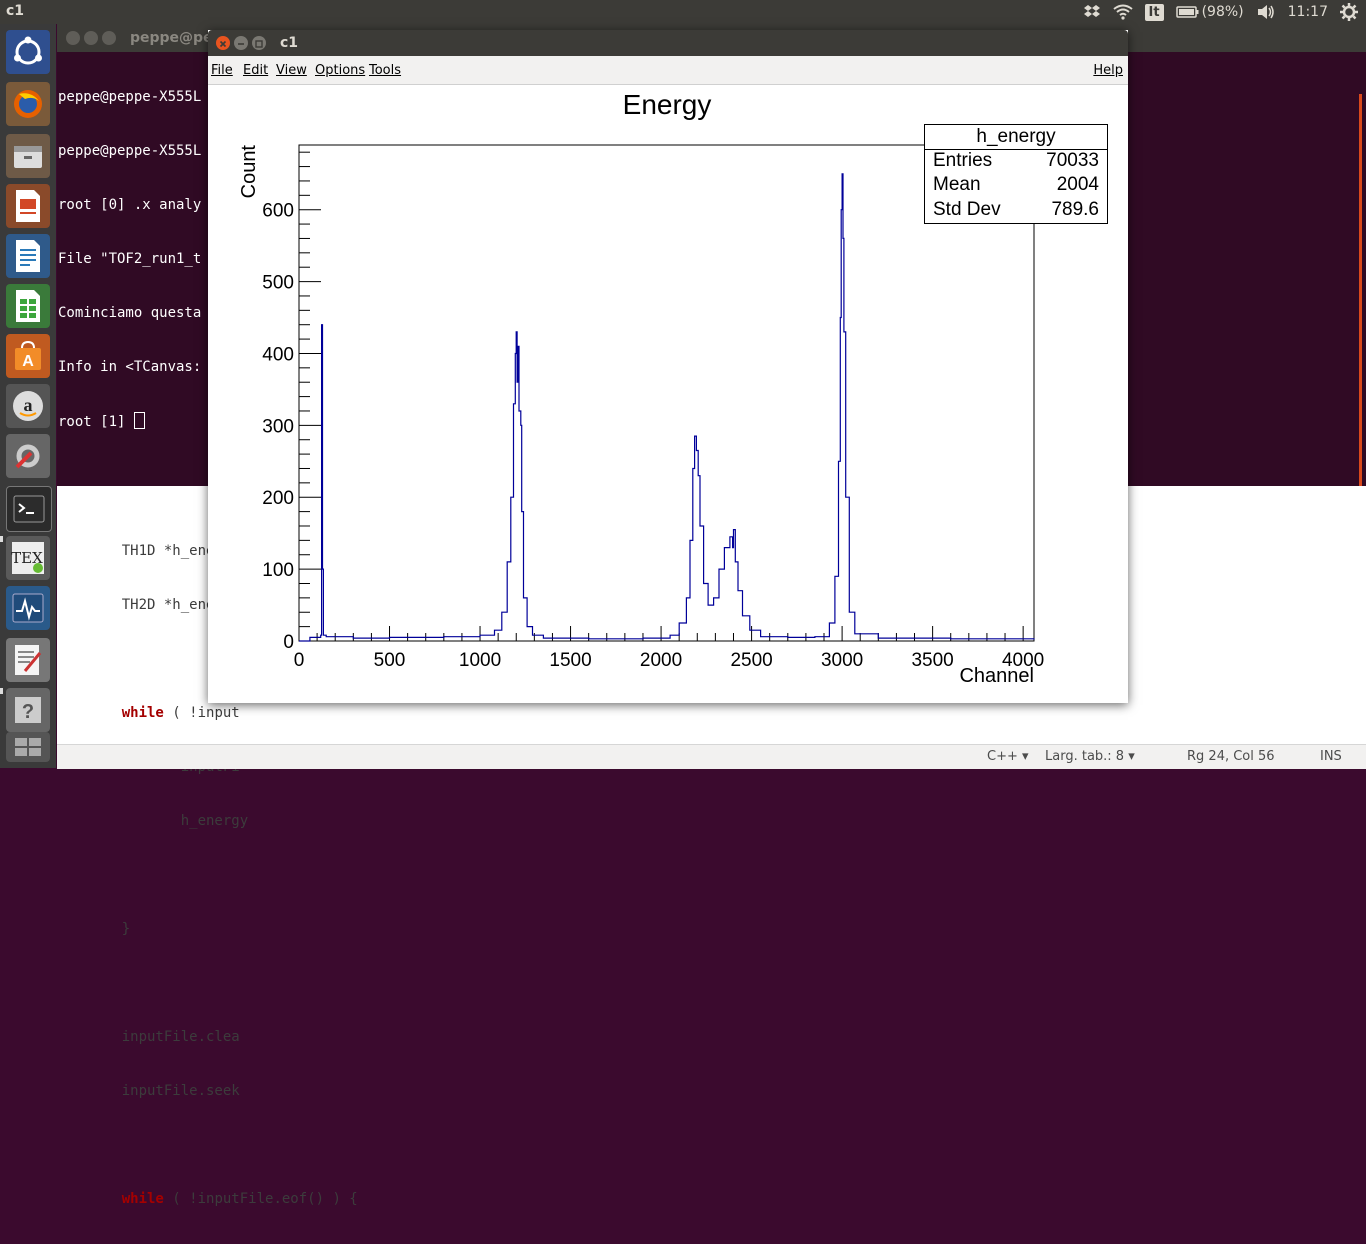 The width and height of the screenshot is (1366, 1244). I want to click on cursor-position: Rg 24, Col 56, so click(1231, 756).